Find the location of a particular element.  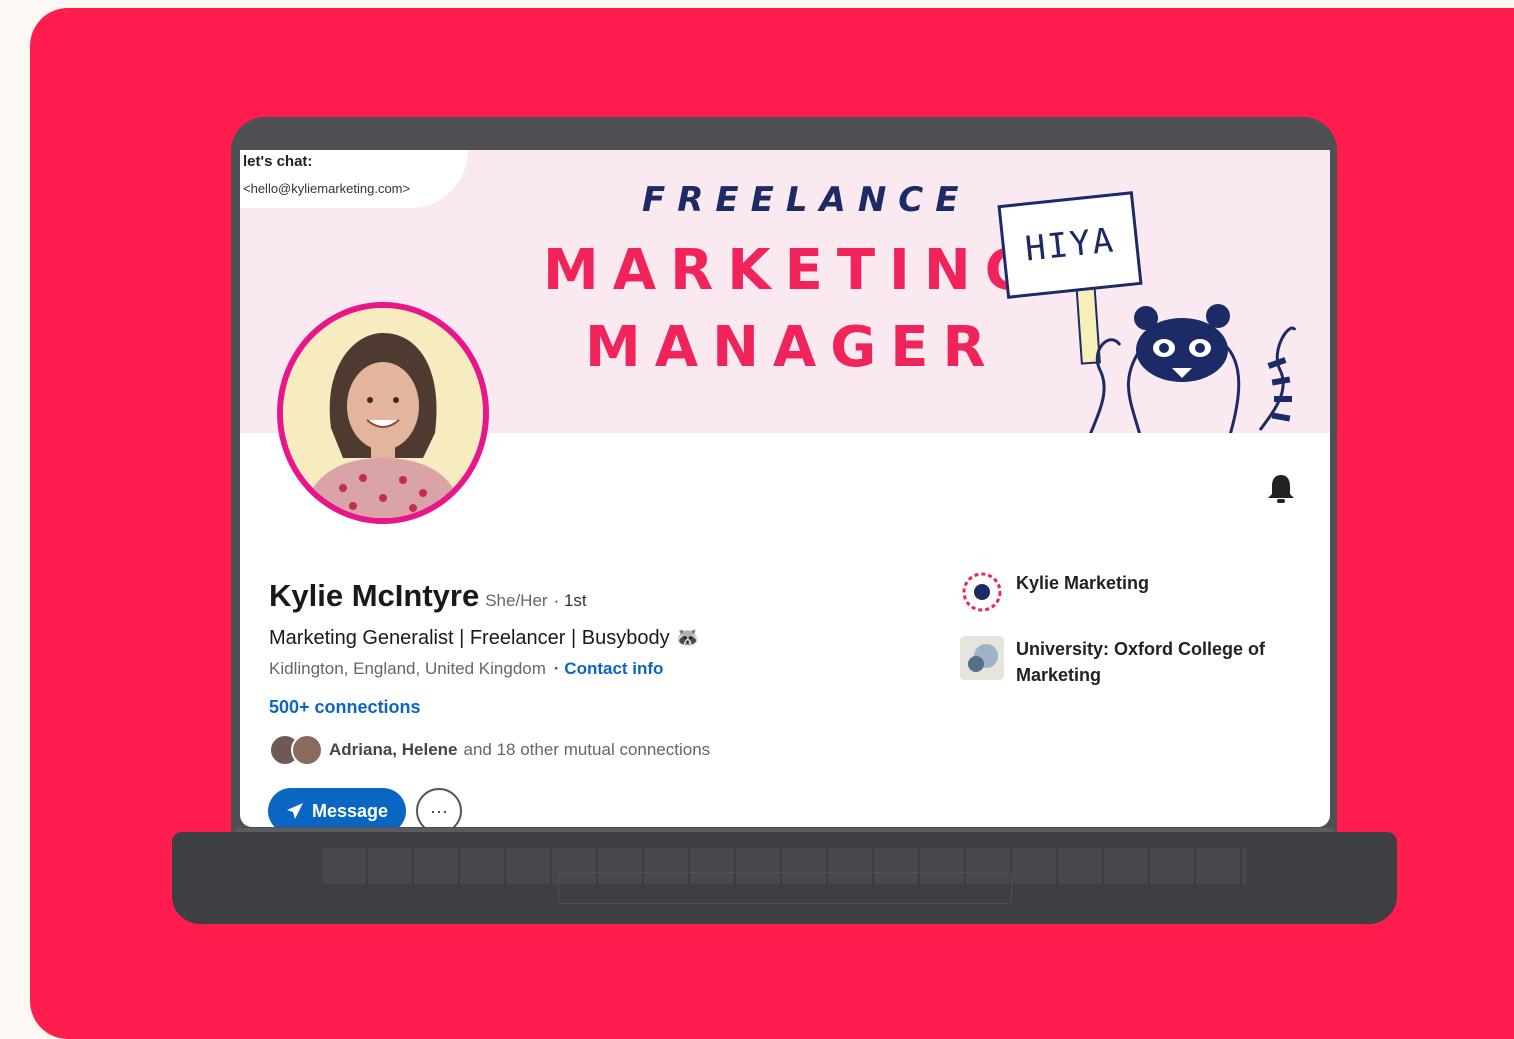

kylie-marketing-logo is located at coordinates (982, 592).